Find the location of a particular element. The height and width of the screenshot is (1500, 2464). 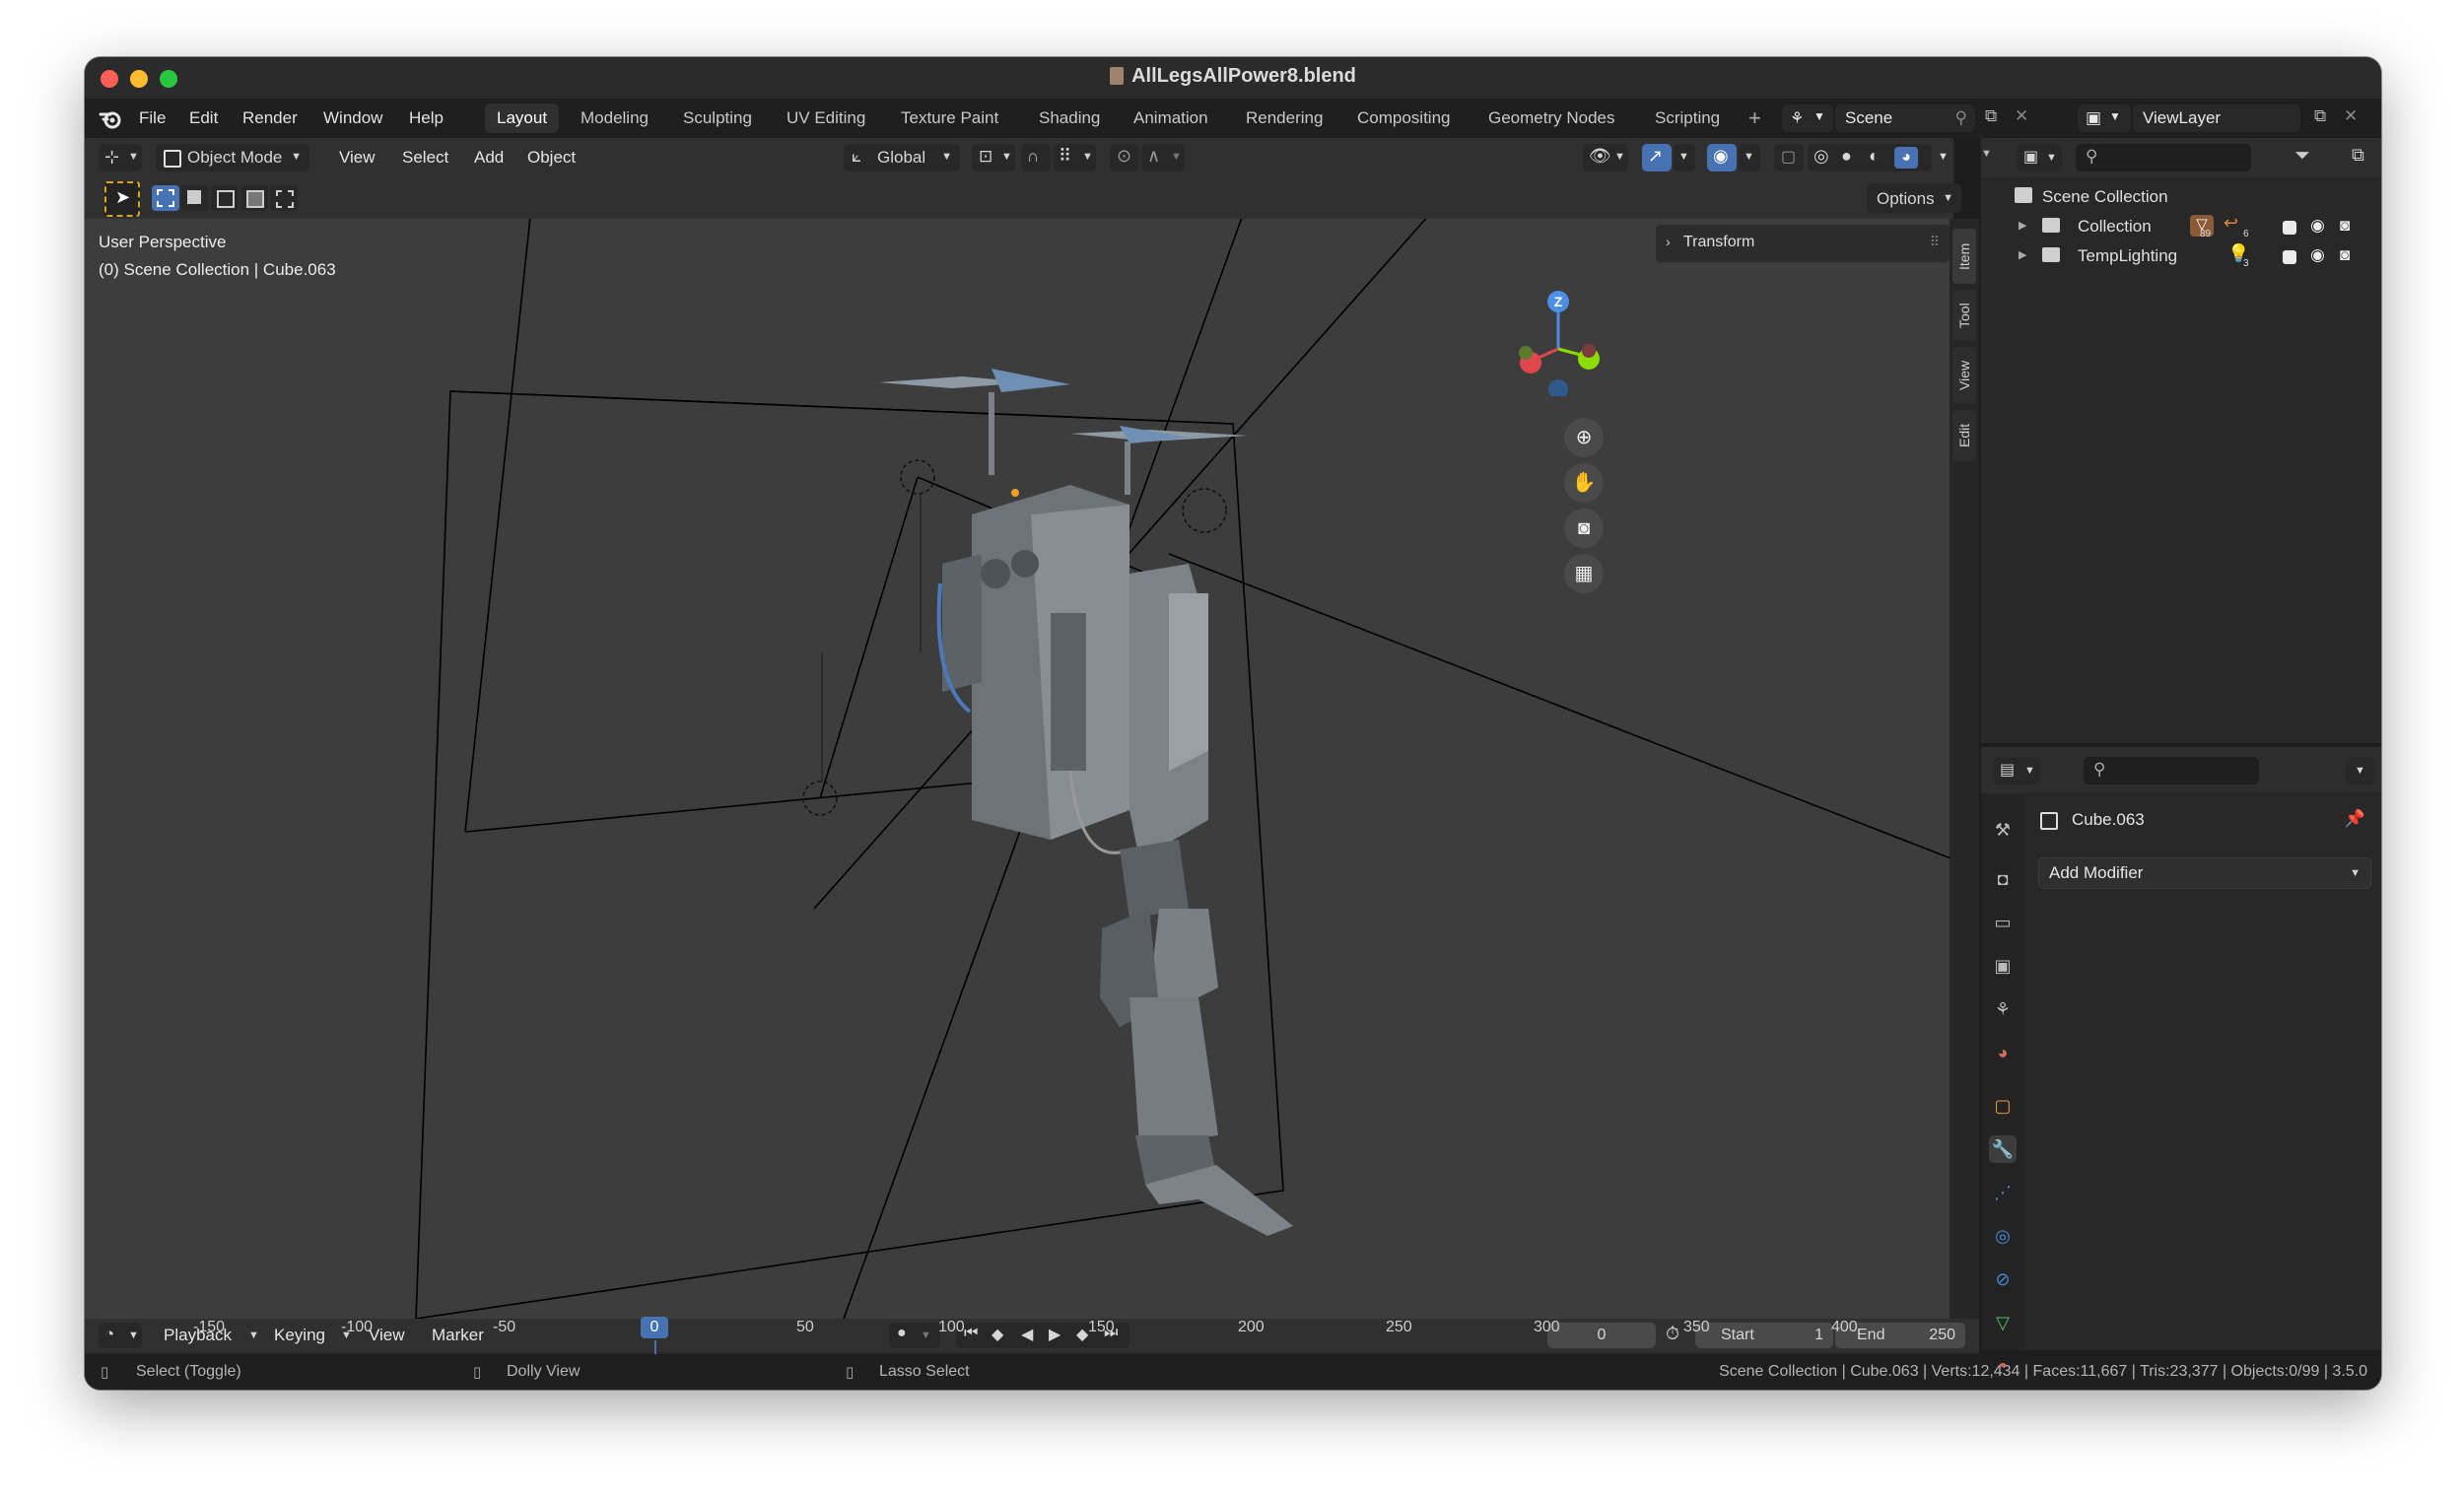

proportional-edit-button: ⊙ is located at coordinates (1124, 157).